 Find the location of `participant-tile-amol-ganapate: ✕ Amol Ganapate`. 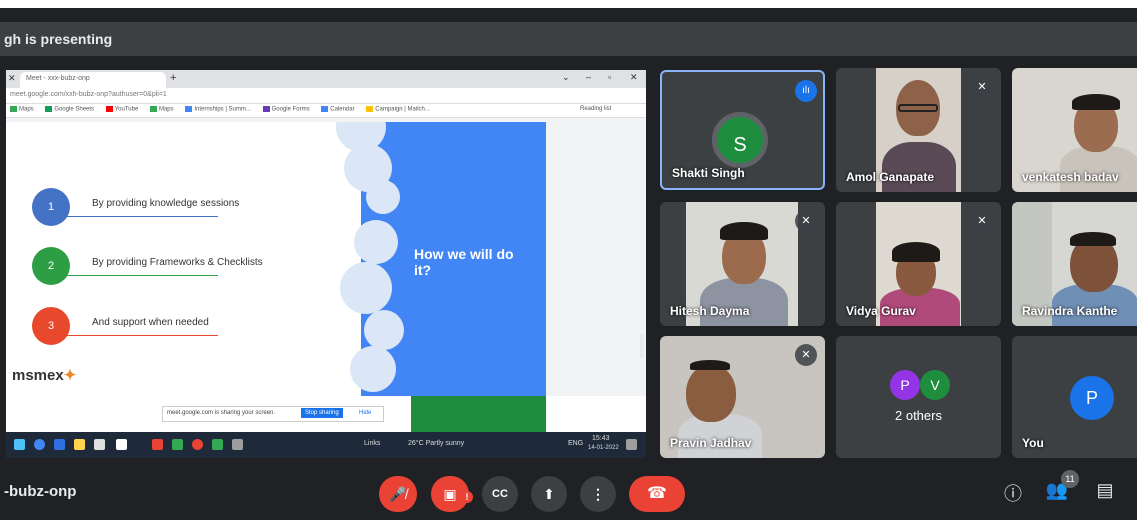

participant-tile-amol-ganapate: ✕ Amol Ganapate is located at coordinates (918, 130).